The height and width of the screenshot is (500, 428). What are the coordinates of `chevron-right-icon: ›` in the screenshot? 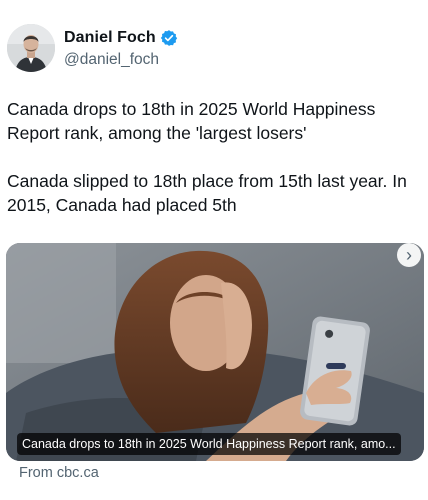 It's located at (409, 255).